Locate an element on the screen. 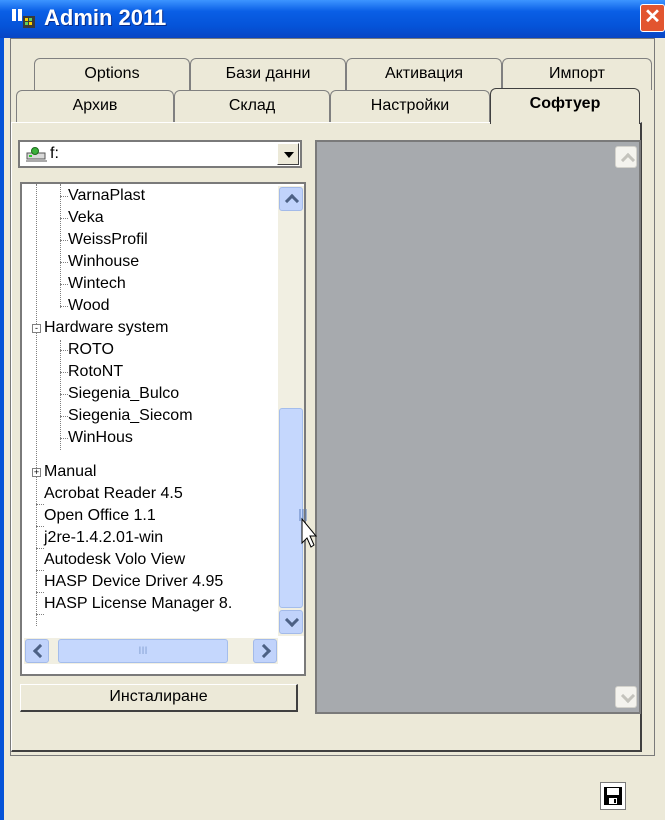 This screenshot has width=665, height=820. app-icon is located at coordinates (23, 18).